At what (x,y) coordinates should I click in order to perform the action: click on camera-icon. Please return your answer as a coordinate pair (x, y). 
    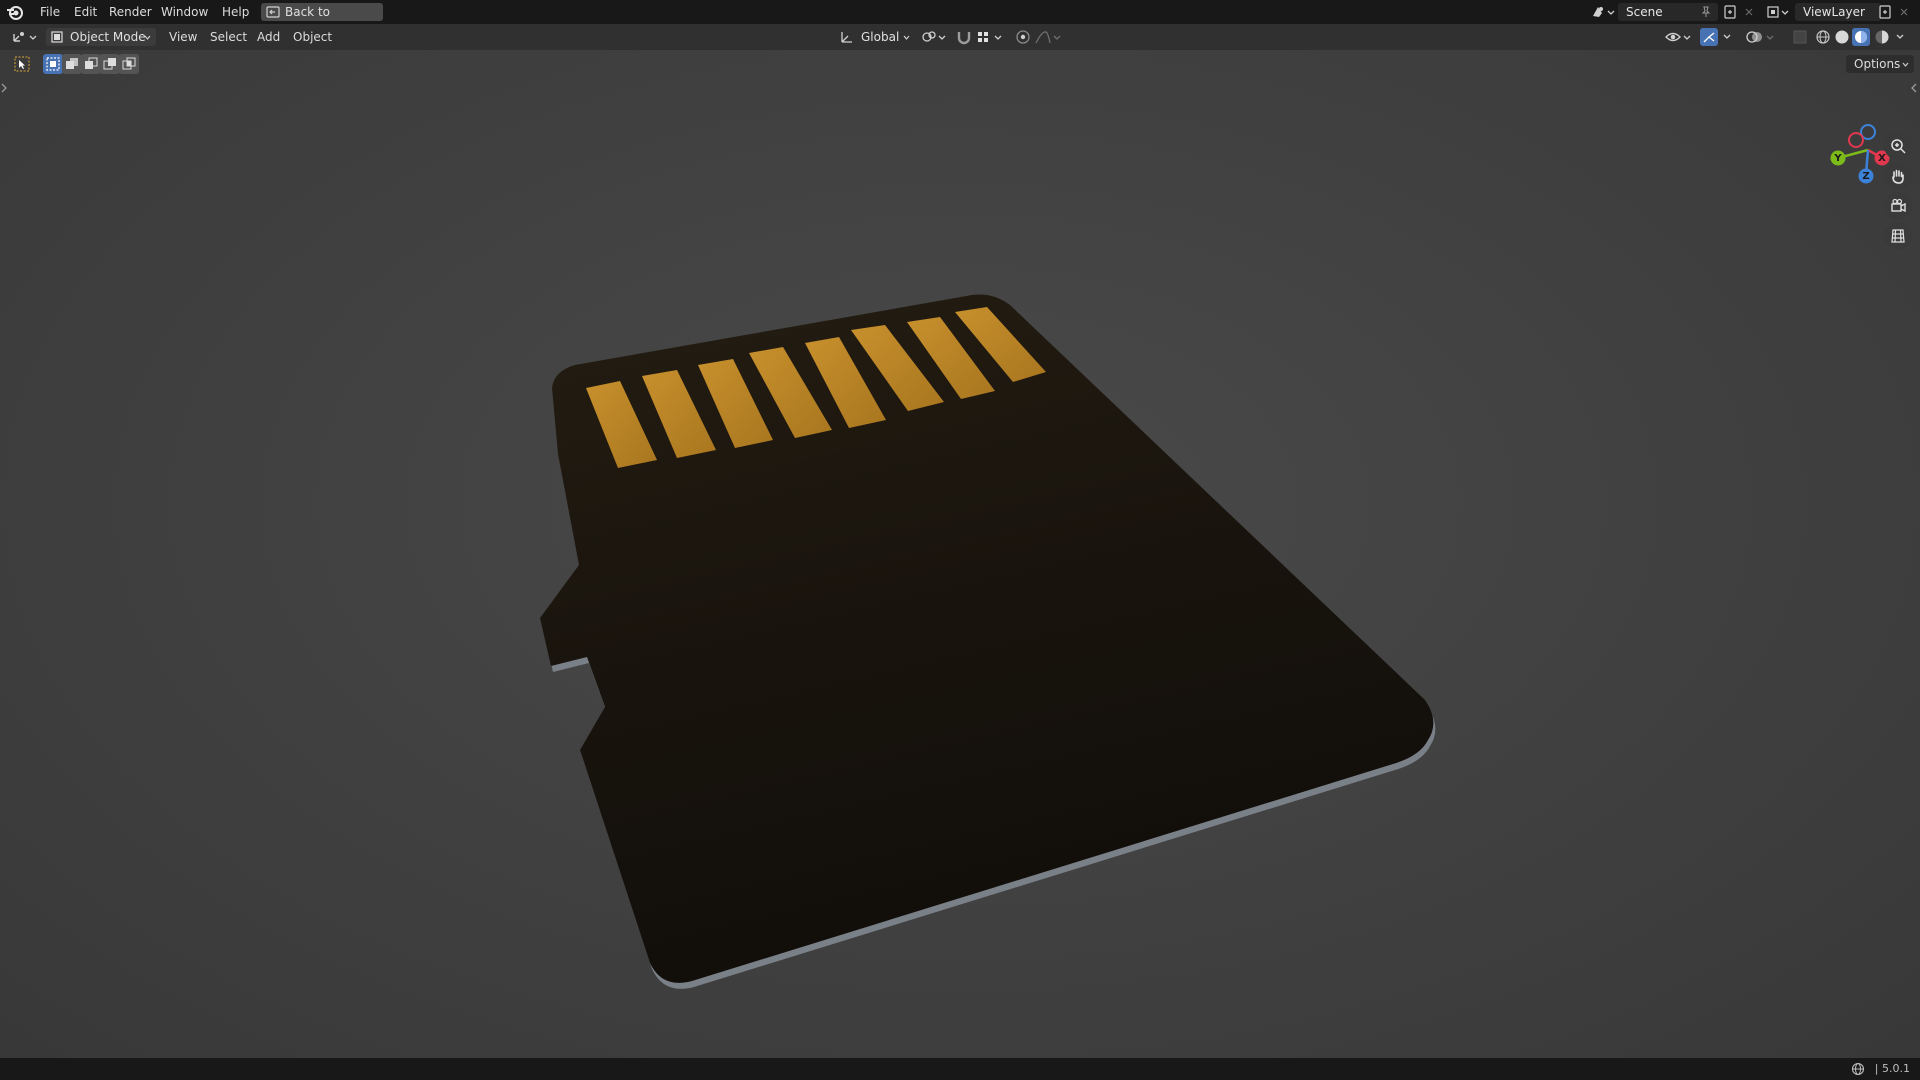
    Looking at the image, I should click on (1898, 205).